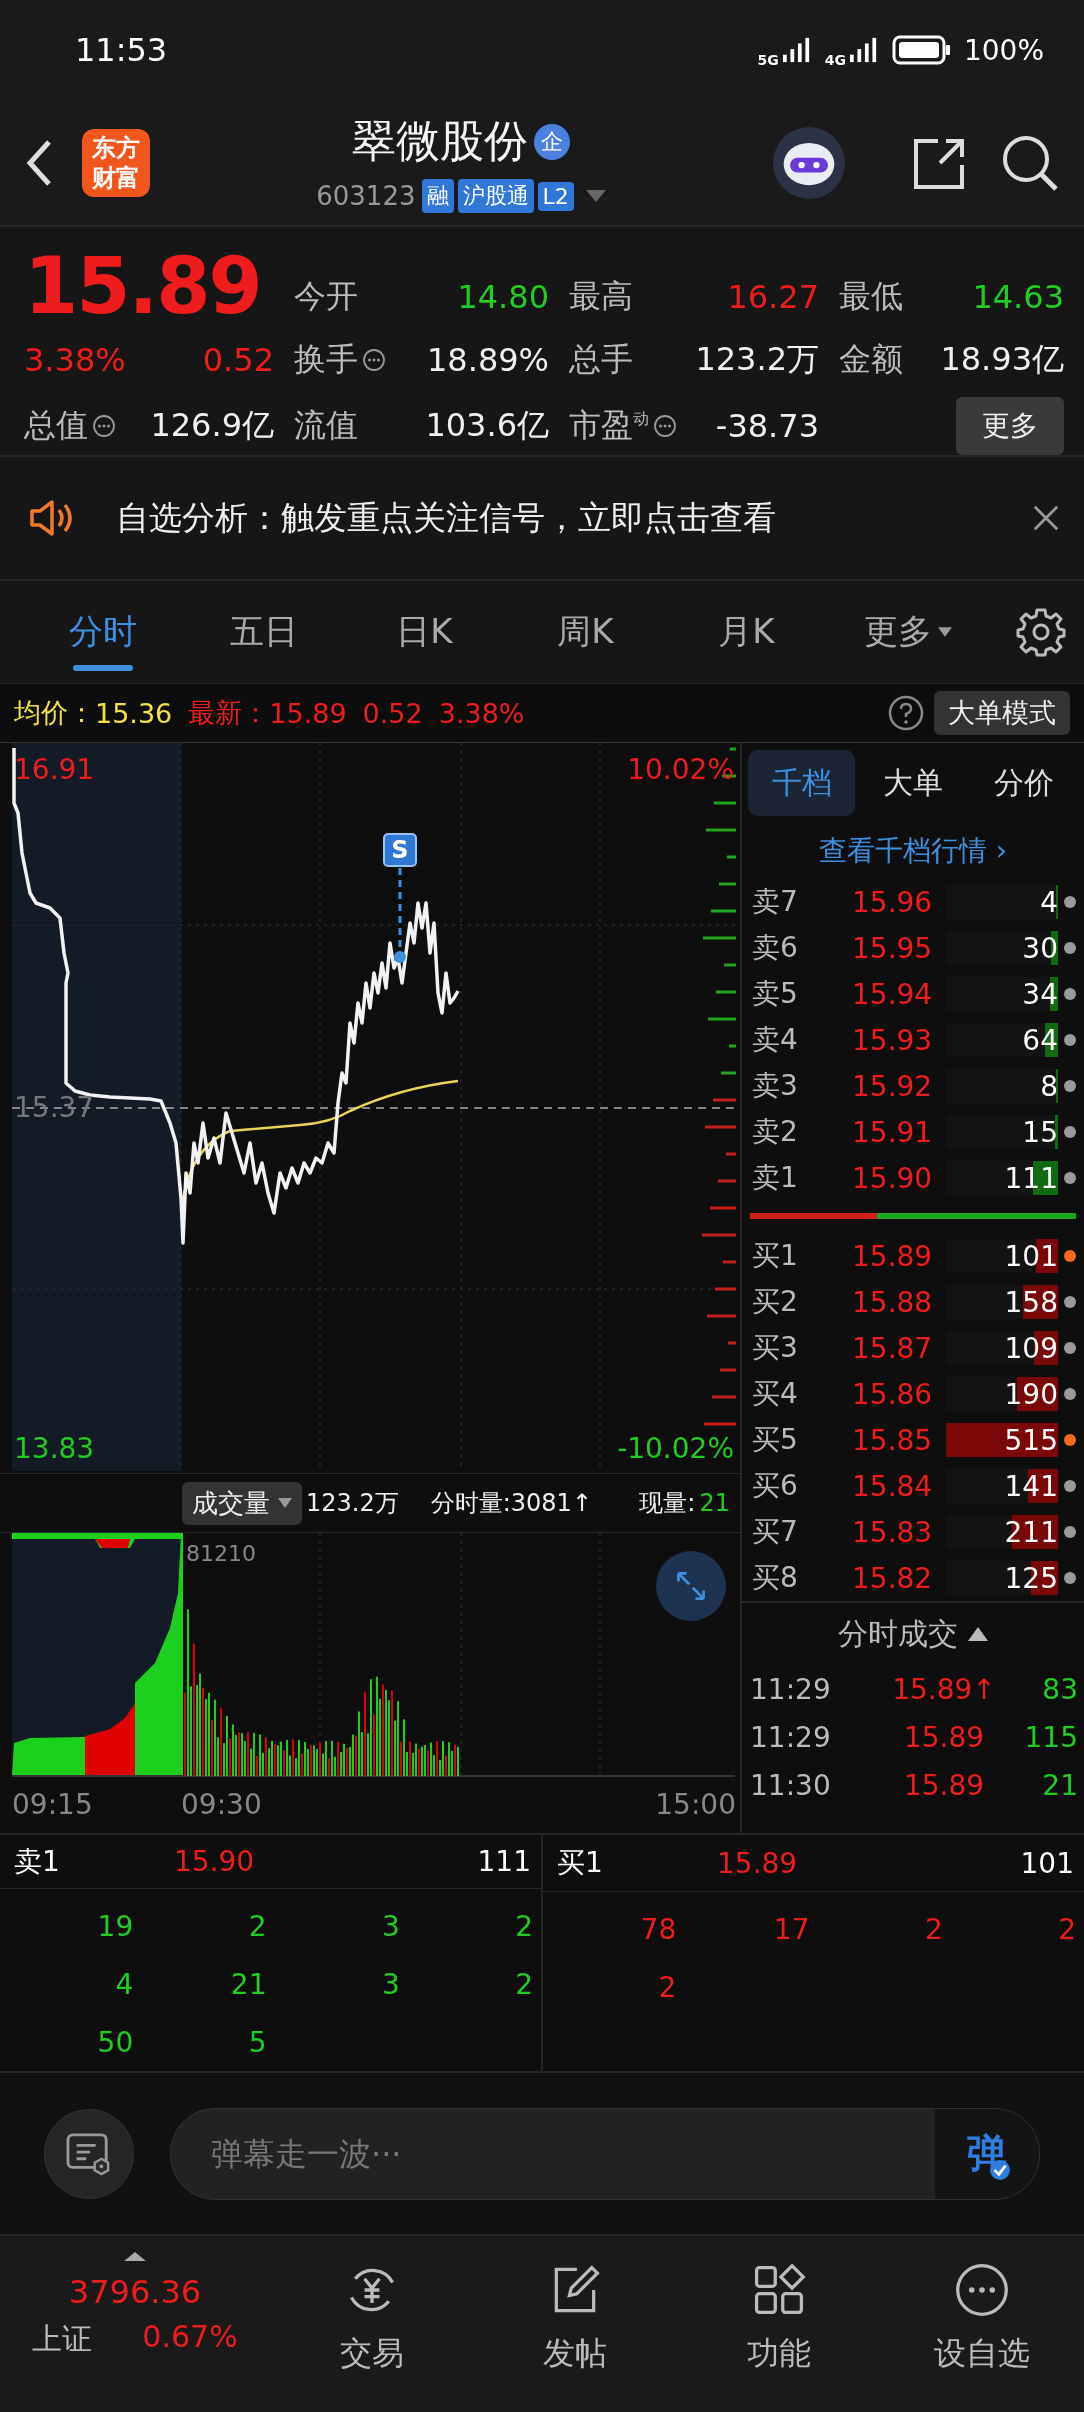  I want to click on nav-item: 发帖, so click(575, 2314).